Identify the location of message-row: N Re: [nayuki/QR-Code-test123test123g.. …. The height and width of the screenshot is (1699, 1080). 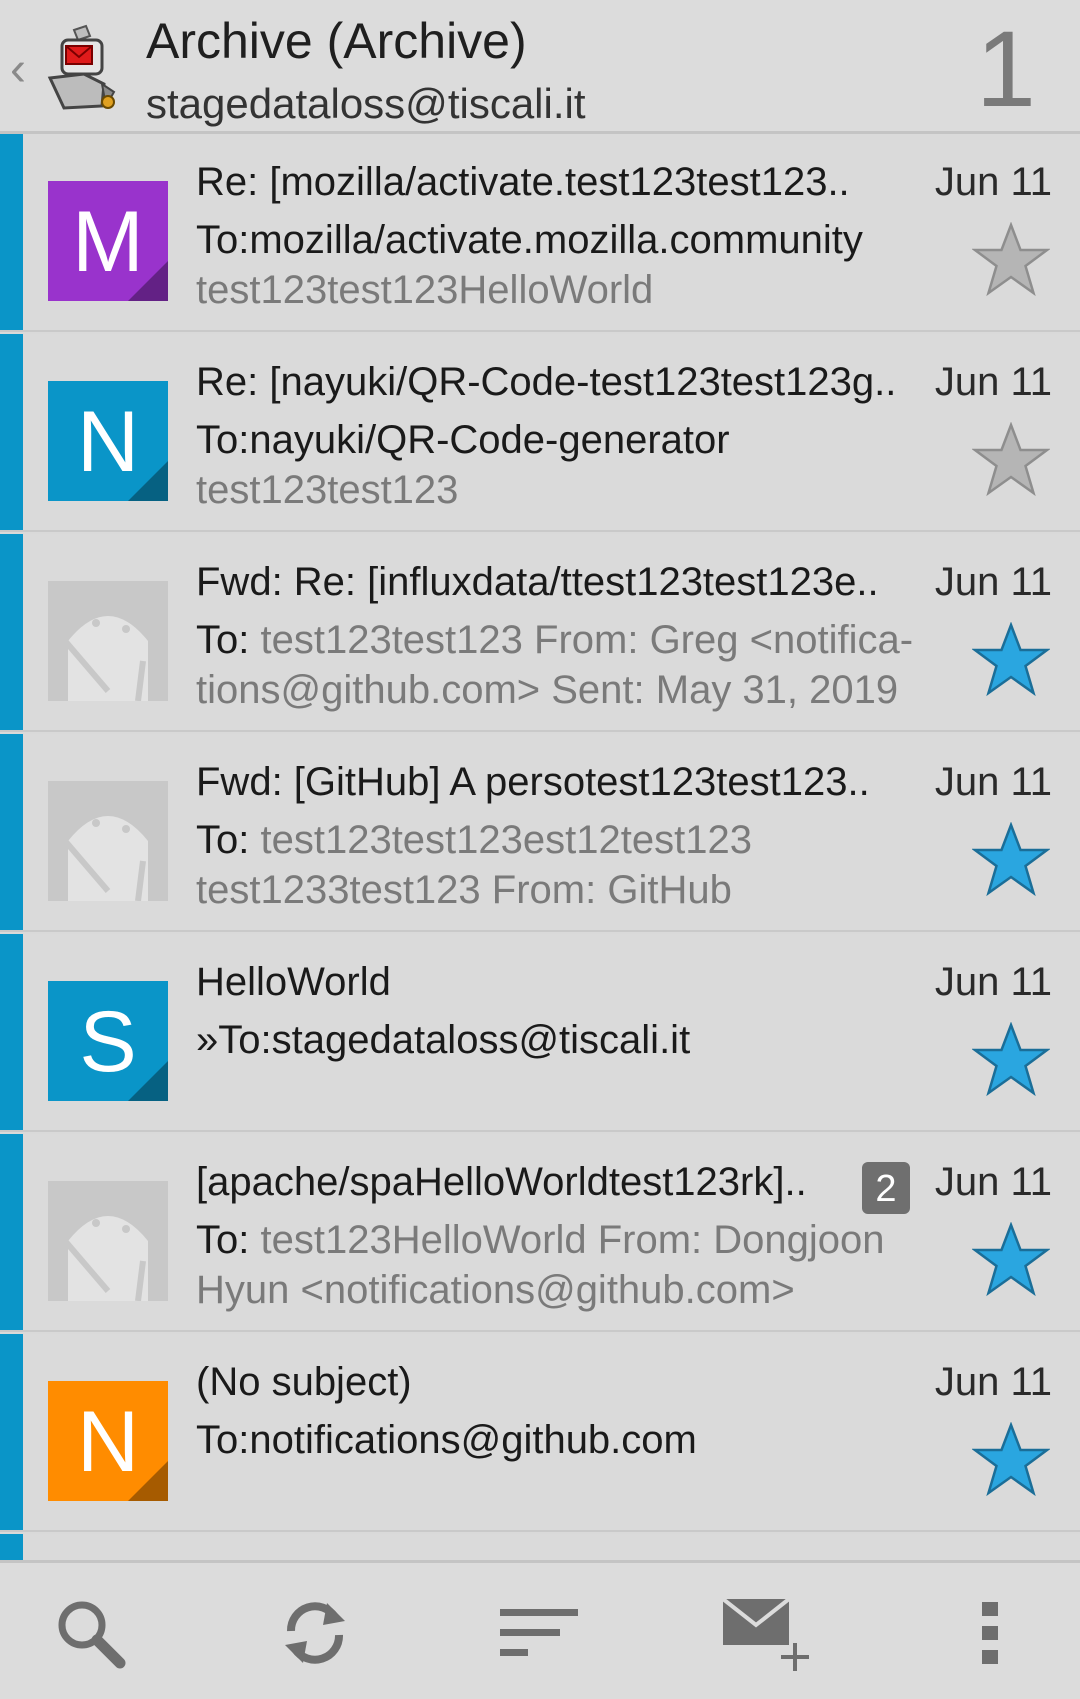
(540, 433).